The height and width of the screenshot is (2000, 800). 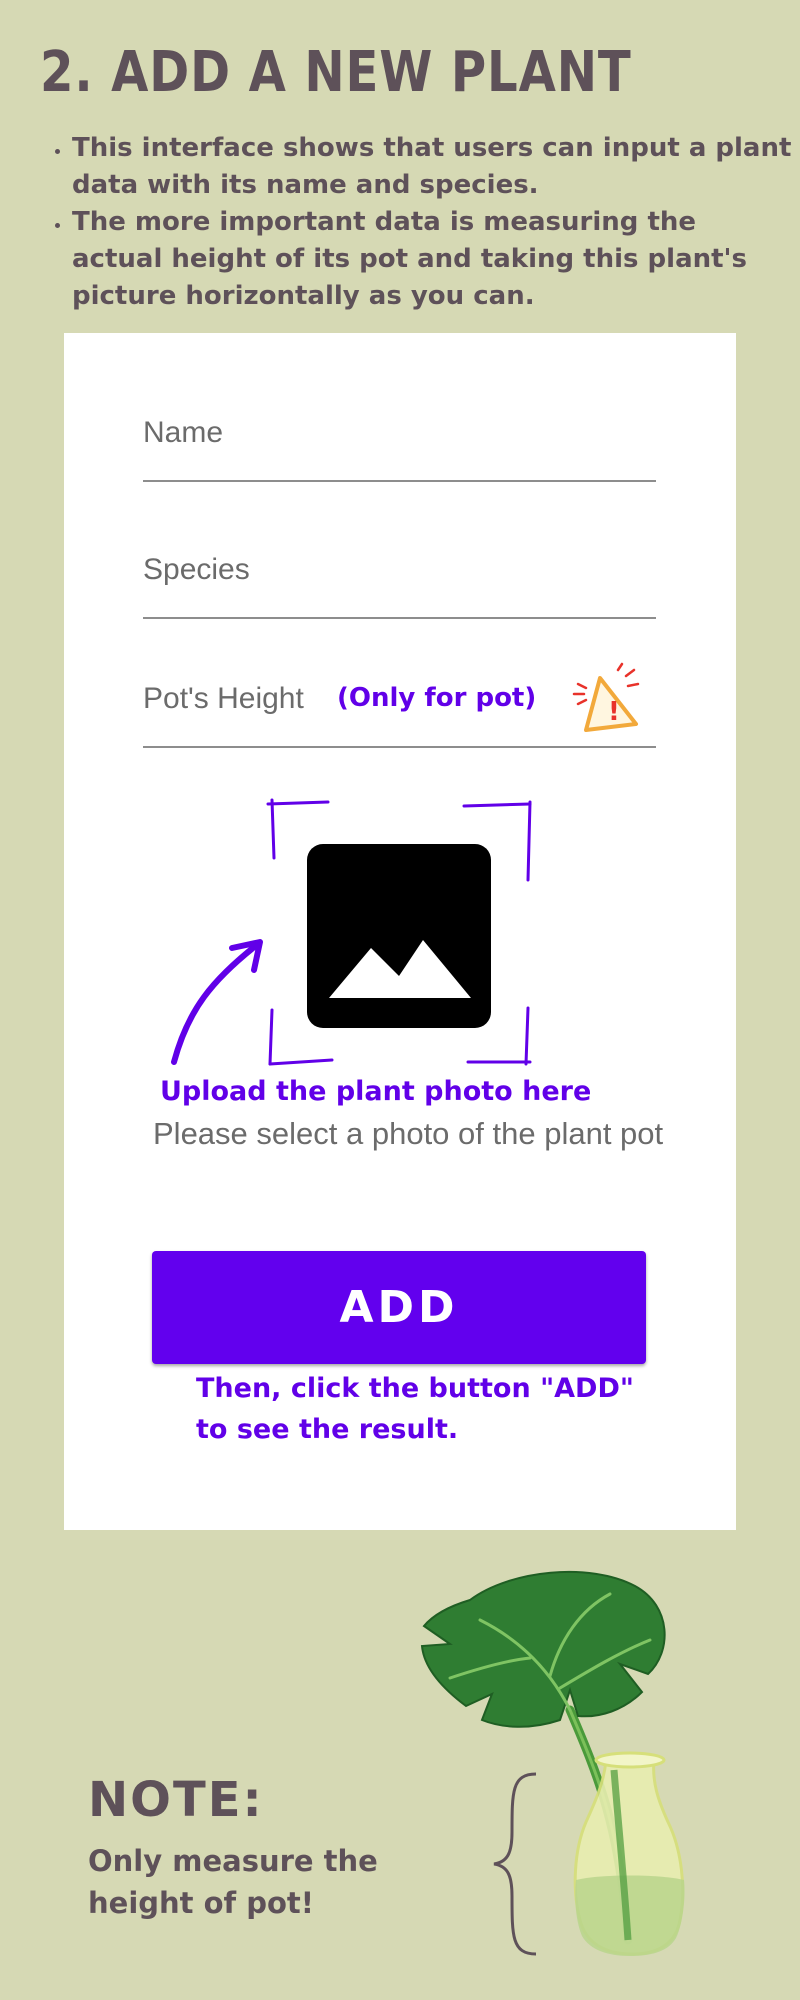 I want to click on note-title: NOTE:, so click(x=176, y=1800).